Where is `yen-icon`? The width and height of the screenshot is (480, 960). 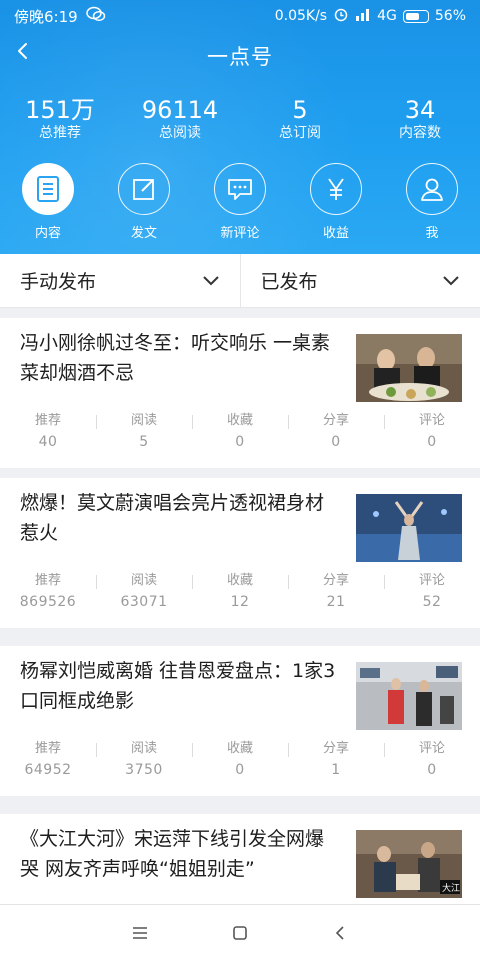 yen-icon is located at coordinates (336, 189).